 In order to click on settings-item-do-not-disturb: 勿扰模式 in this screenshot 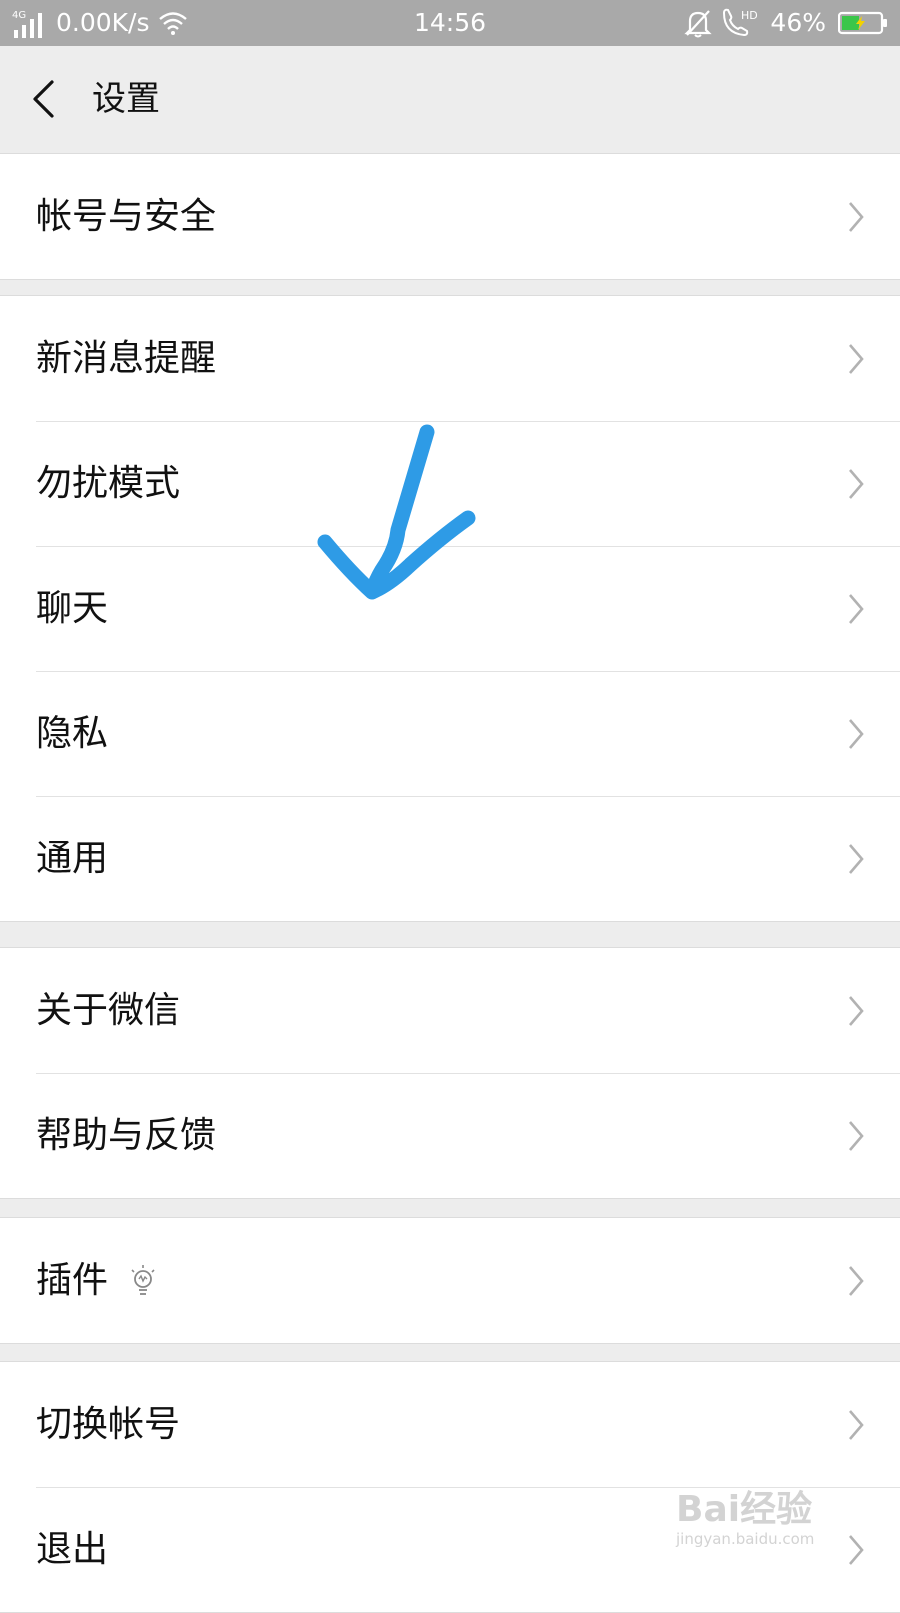, I will do `click(450, 483)`.